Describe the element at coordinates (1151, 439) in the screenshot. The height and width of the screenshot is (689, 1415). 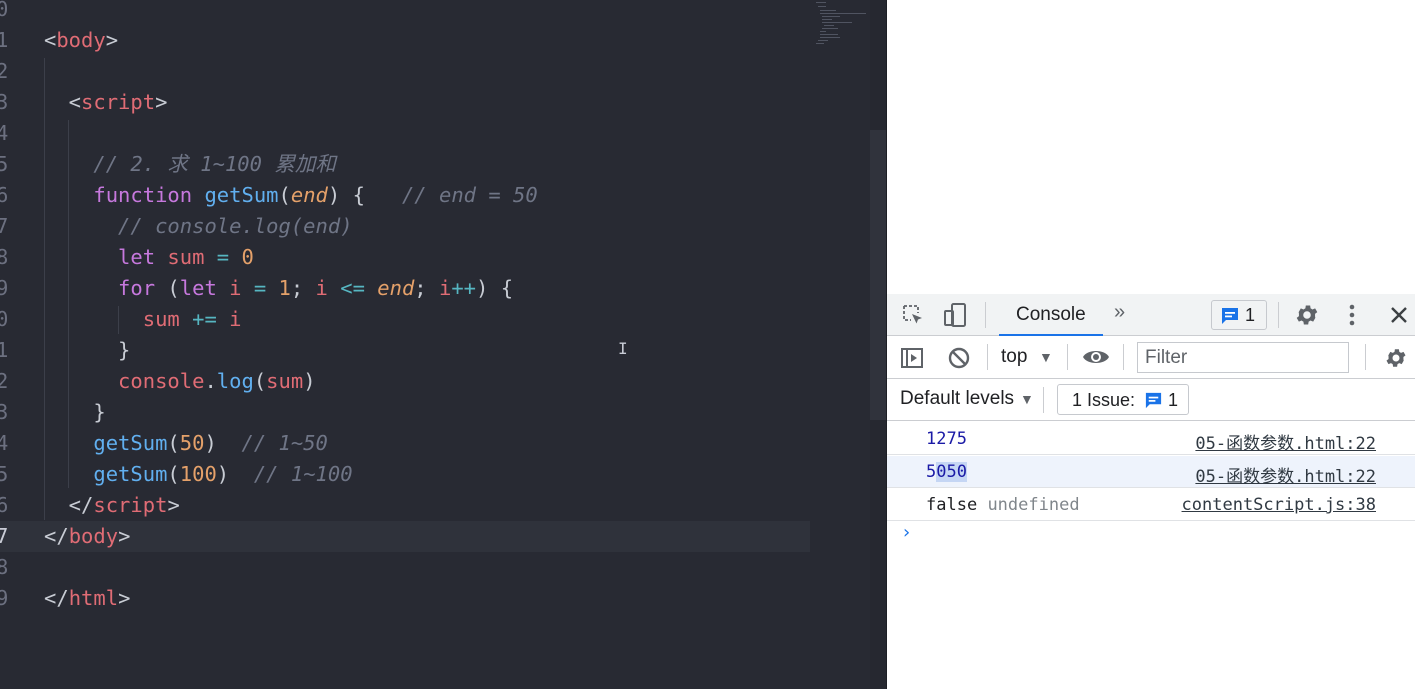
I see `console-message: 1275 05-函数参数.html:22` at that location.